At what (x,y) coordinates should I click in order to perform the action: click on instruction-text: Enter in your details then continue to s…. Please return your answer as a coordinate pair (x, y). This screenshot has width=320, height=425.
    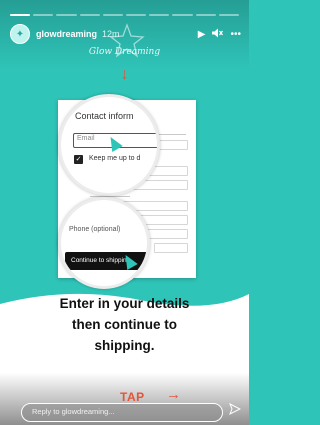
    Looking at the image, I should click on (124, 324).